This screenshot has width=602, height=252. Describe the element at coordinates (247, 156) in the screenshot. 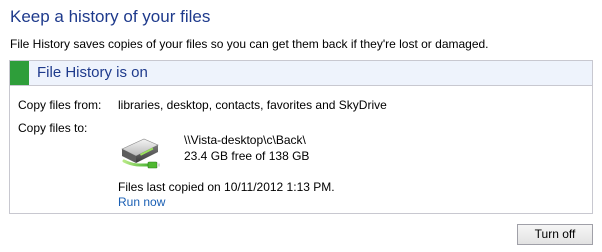

I see `backup-drive-space: 23.4 GB free of 138 GB` at that location.